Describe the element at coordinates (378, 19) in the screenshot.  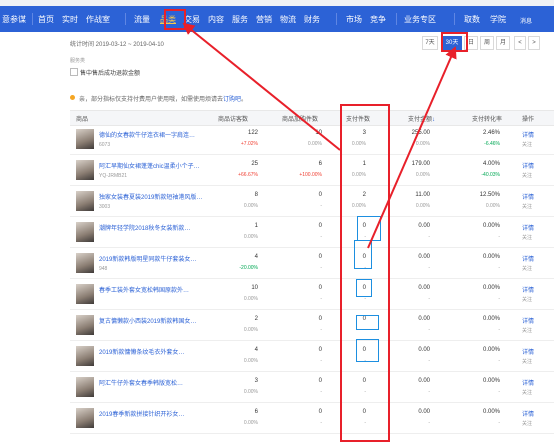
I see `nav-item-competition: 竞争` at that location.